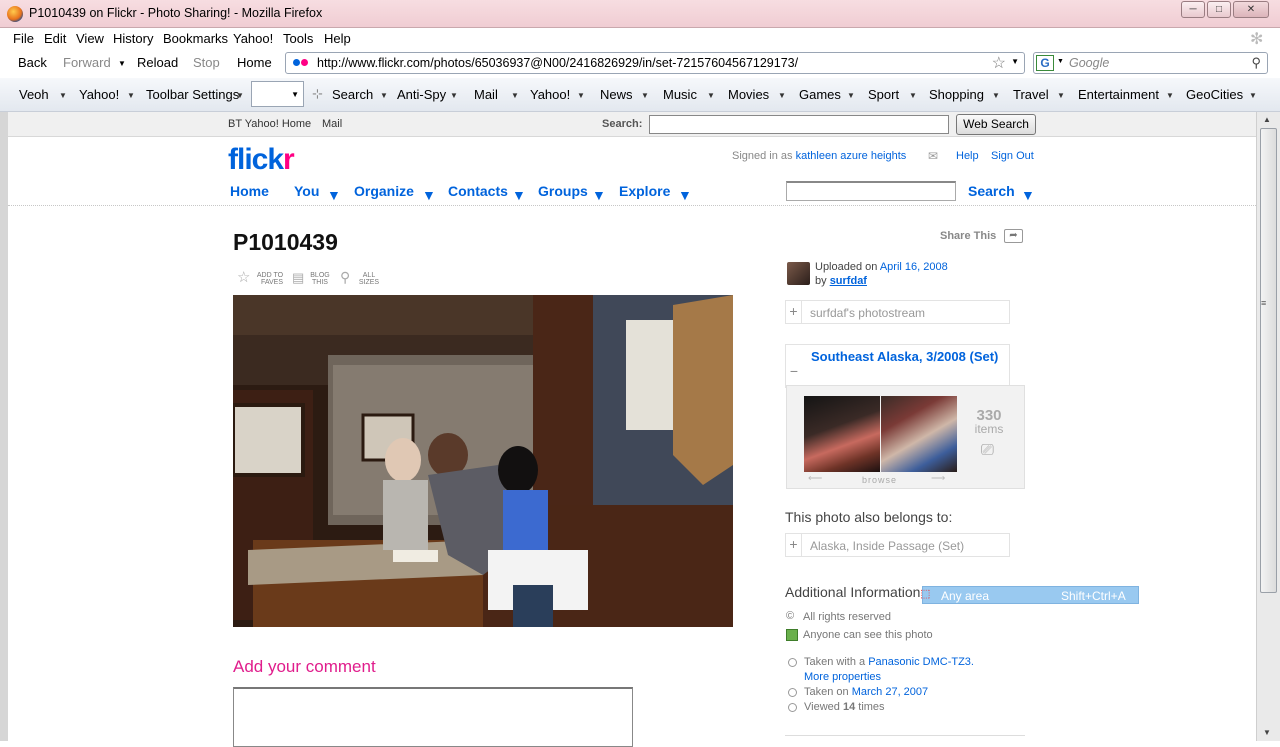 This screenshot has height=747, width=1280. Describe the element at coordinates (277, 94) in the screenshot. I see `toolbar-combo-box: ▼` at that location.